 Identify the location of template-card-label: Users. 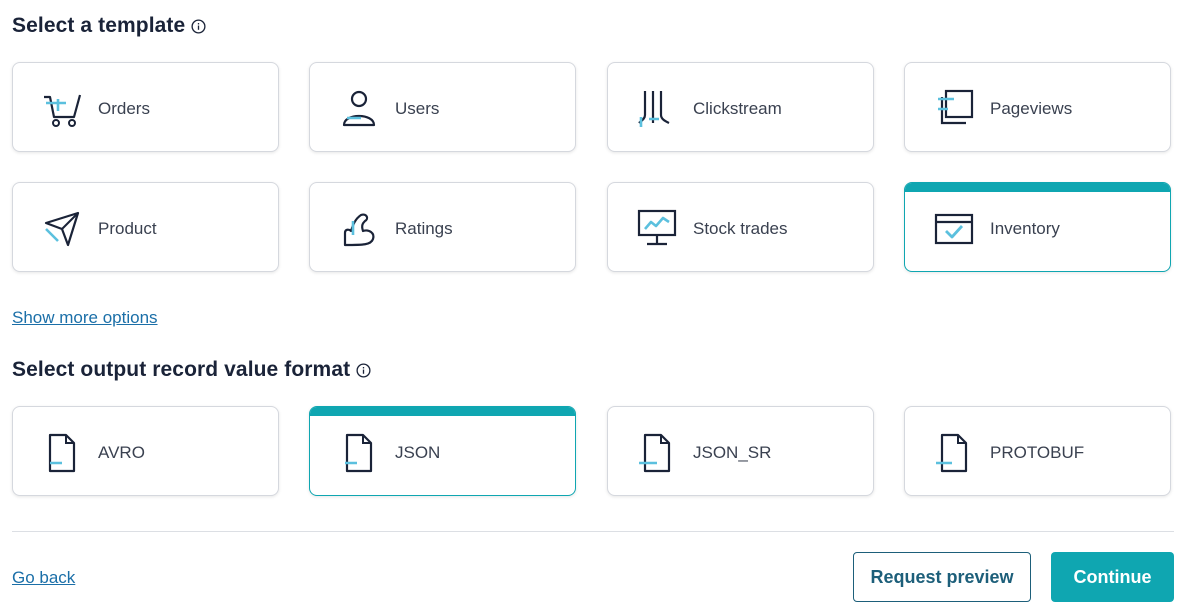
(417, 108).